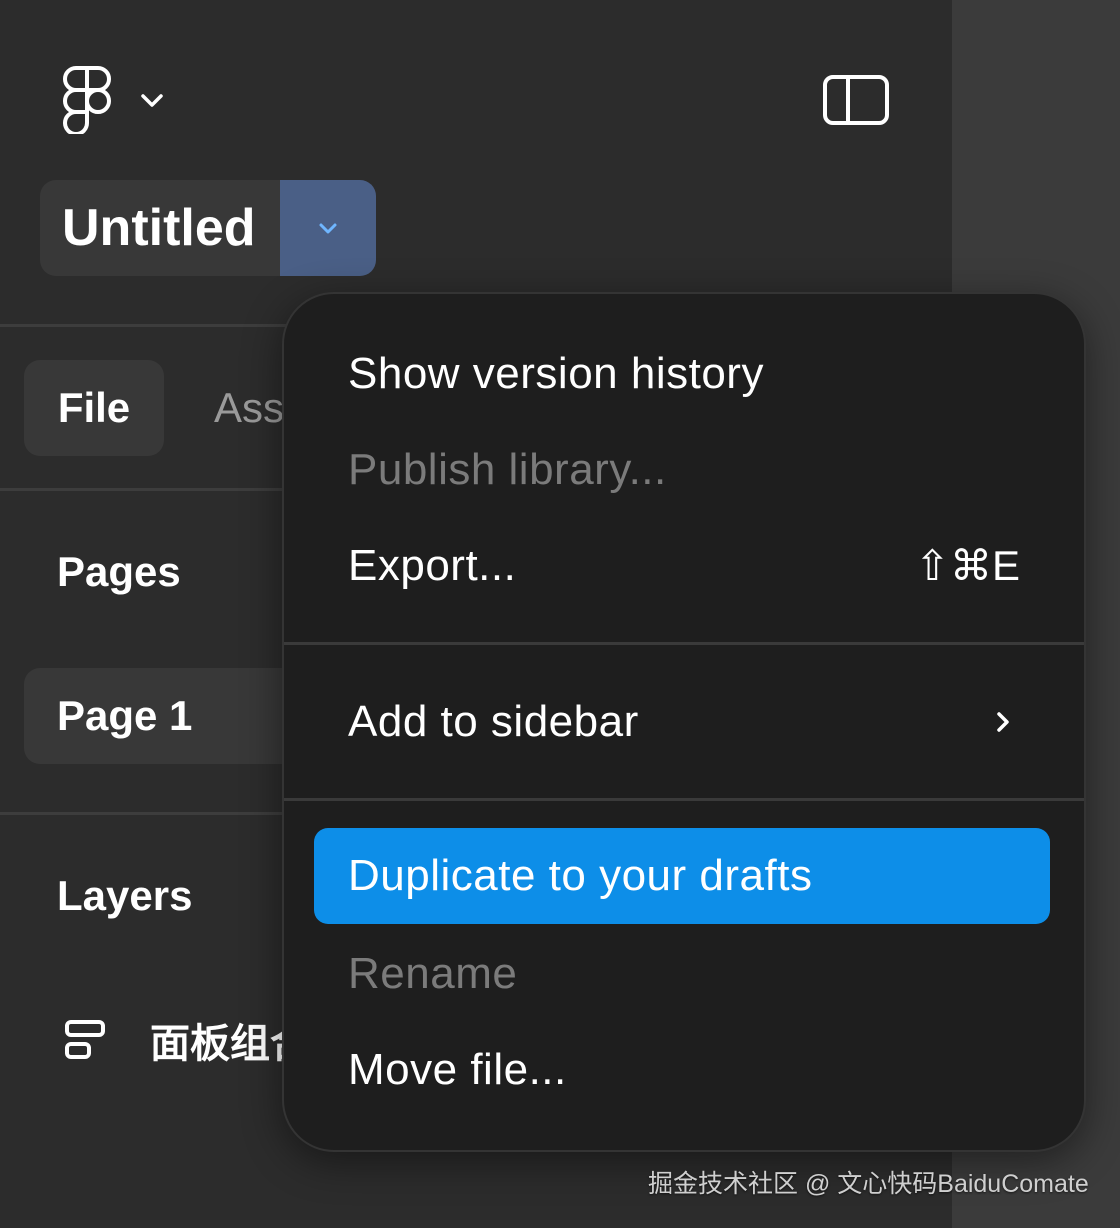 The height and width of the screenshot is (1228, 1120). Describe the element at coordinates (580, 875) in the screenshot. I see `menu-item-label: Duplicate to your drafts` at that location.